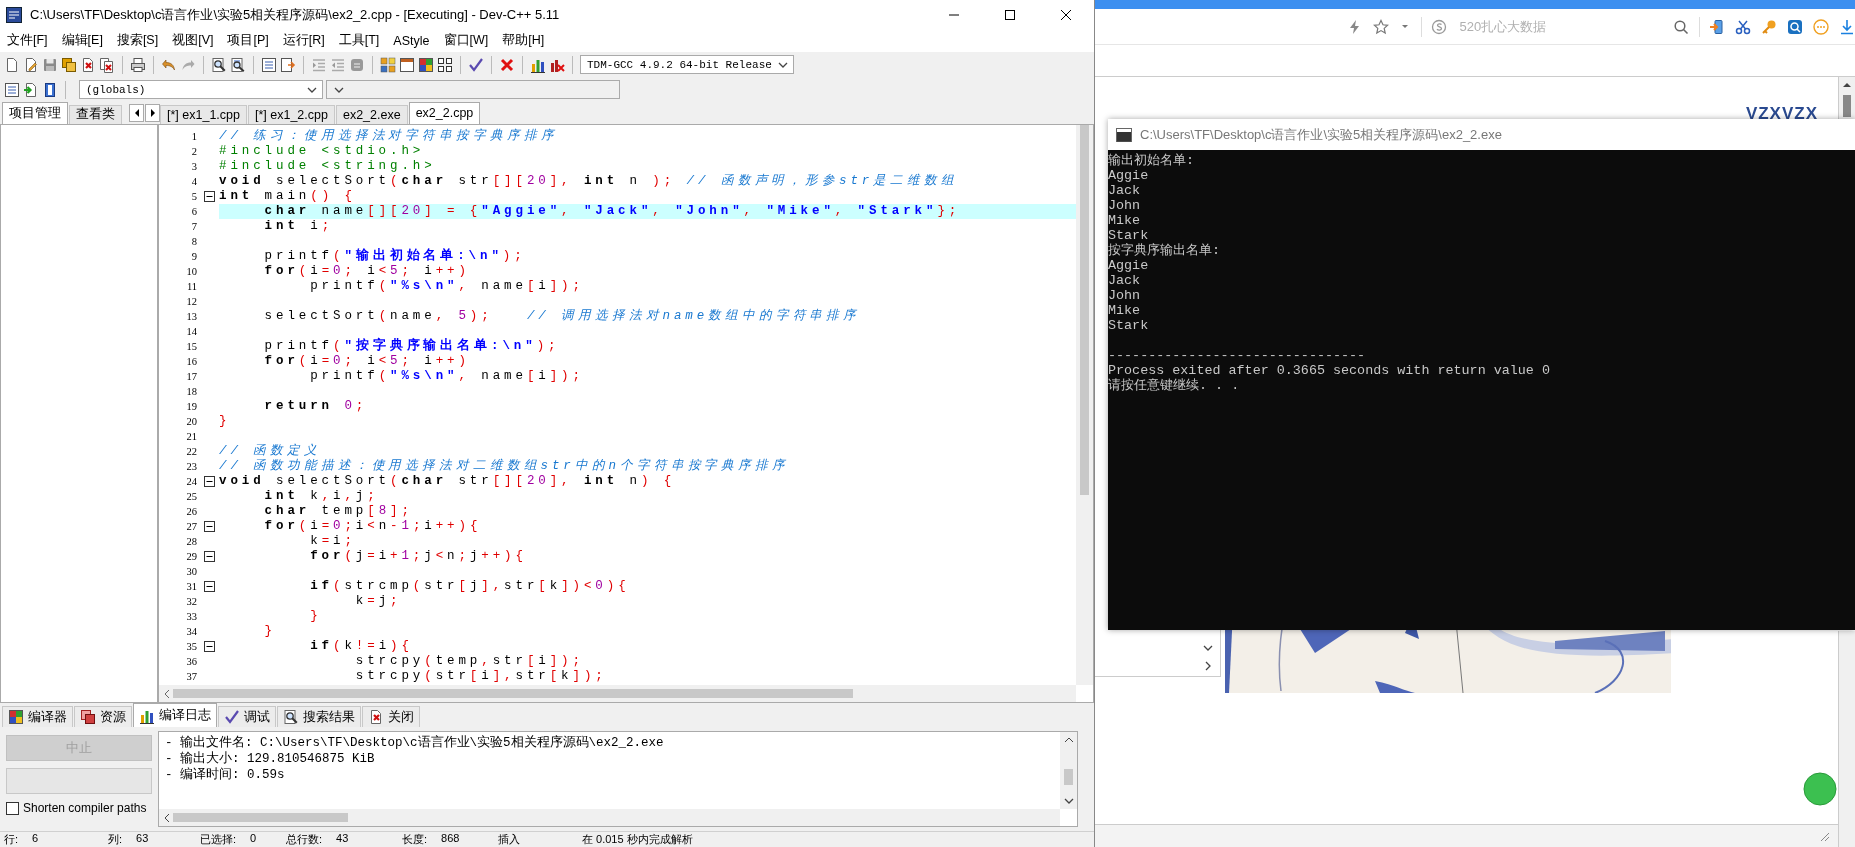 This screenshot has height=847, width=1855. What do you see at coordinates (11, 839) in the screenshot?
I see `status-label: 行:` at bounding box center [11, 839].